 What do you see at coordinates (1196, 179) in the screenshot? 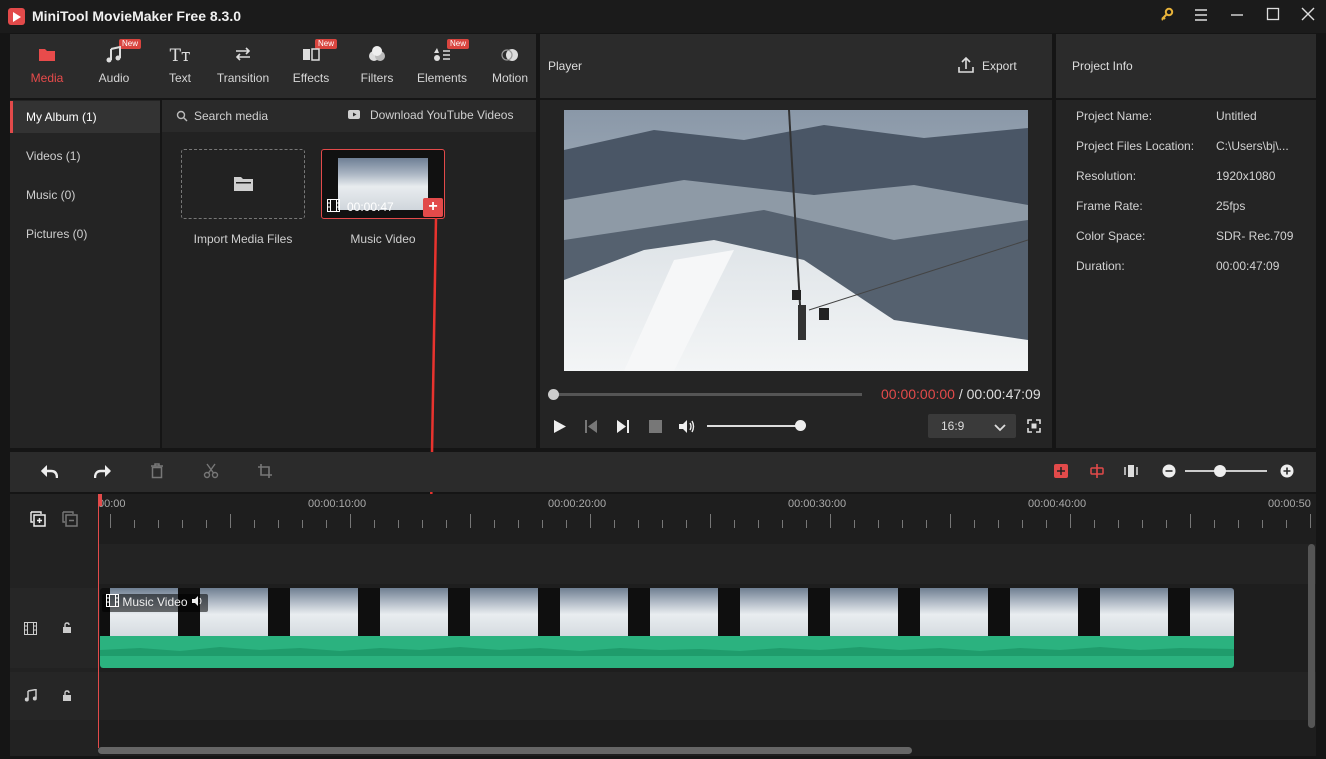
I see `info-row-resolution: Resolution: 1920x1080` at bounding box center [1196, 179].